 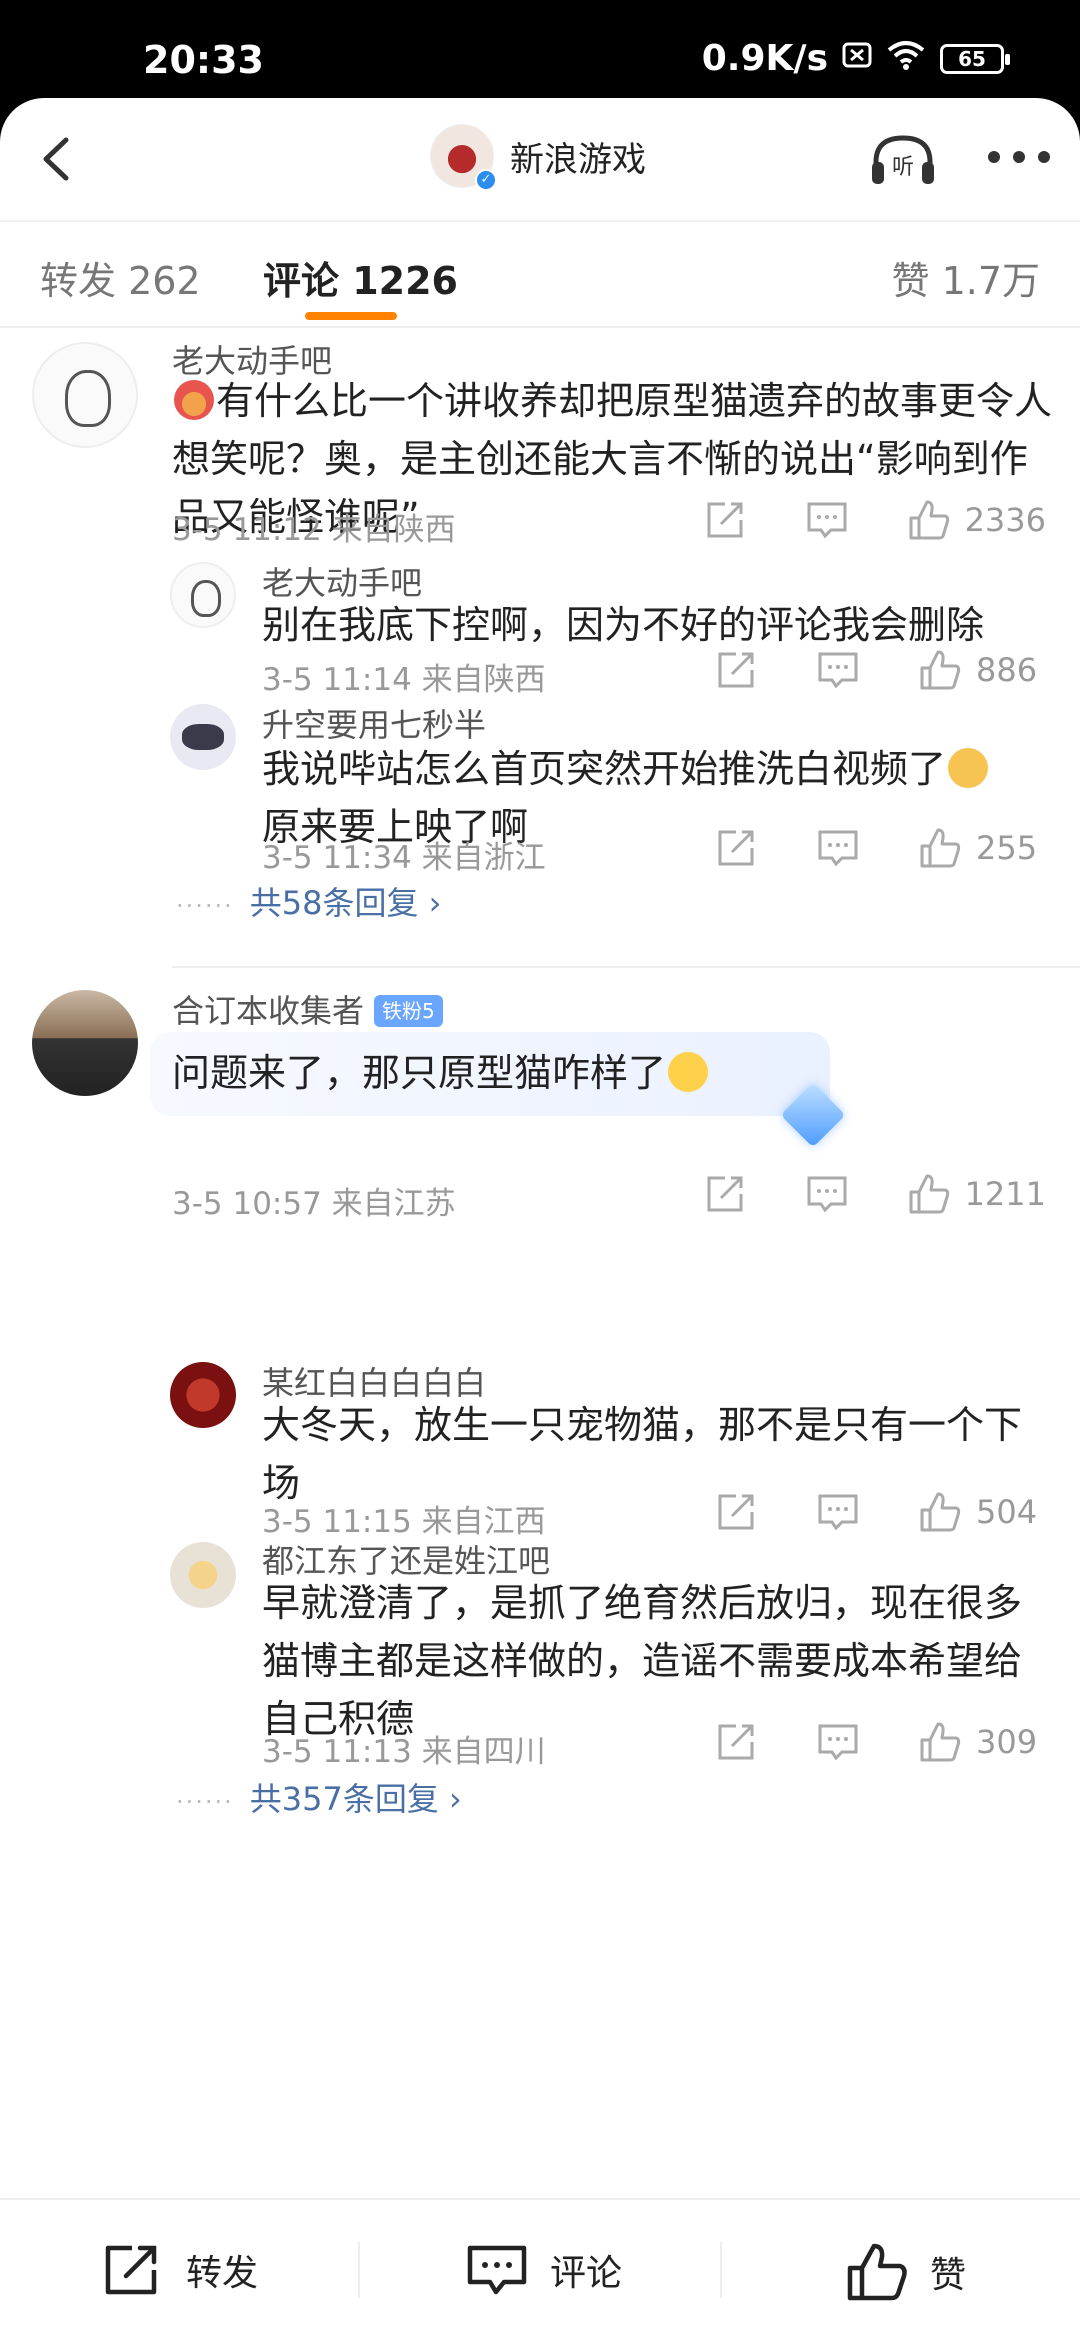 What do you see at coordinates (319, 1797) in the screenshot?
I see `more-replies-link: ······ 共357条回复 ›` at bounding box center [319, 1797].